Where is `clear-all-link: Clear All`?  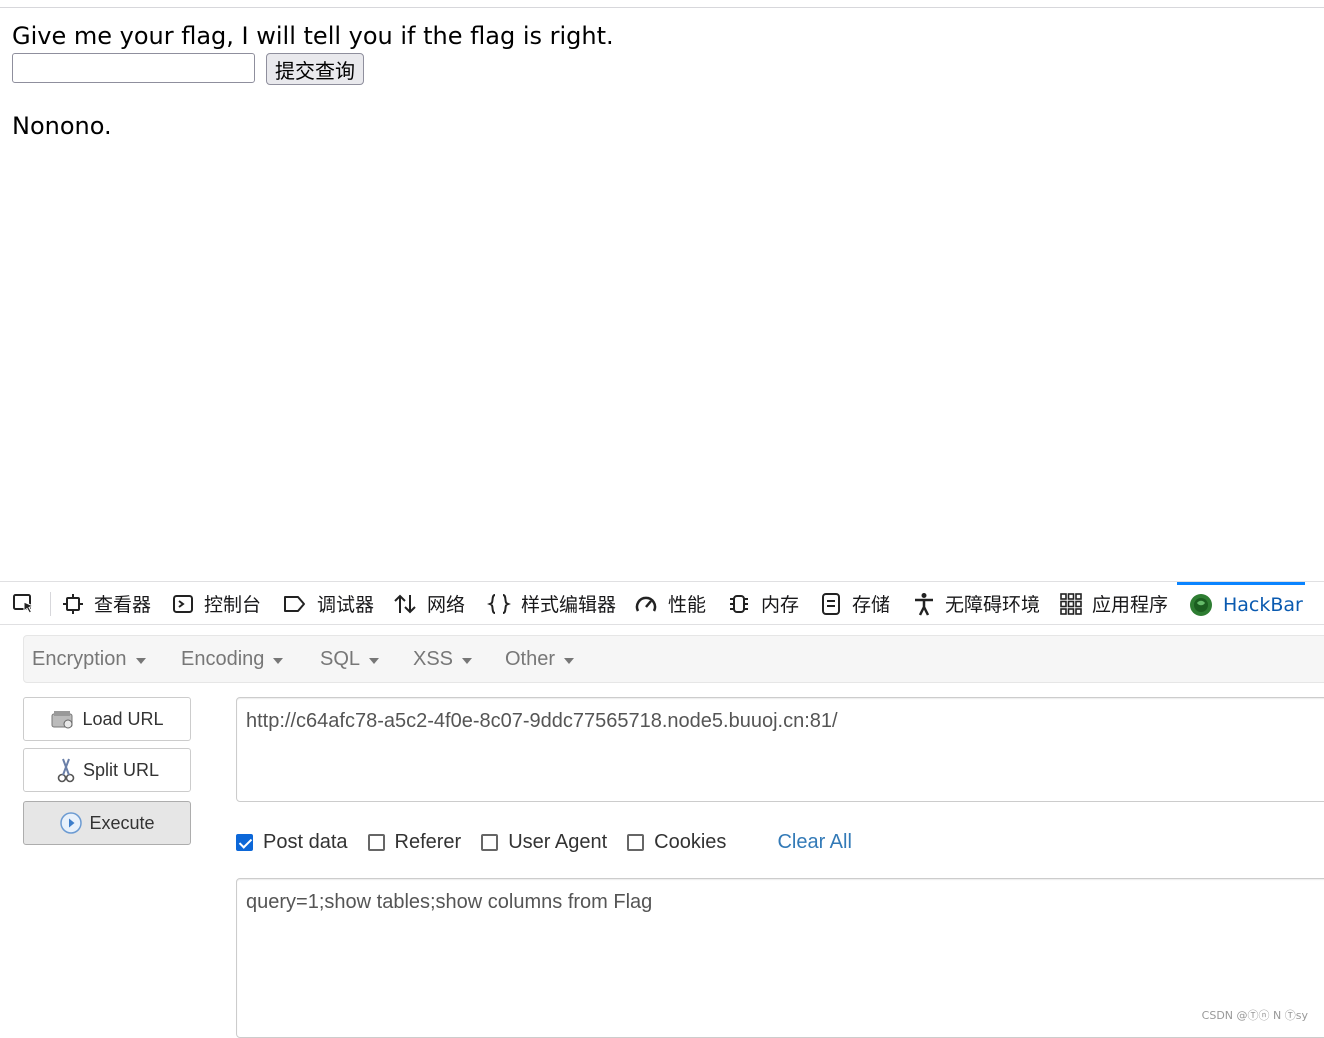
clear-all-link: Clear All is located at coordinates (814, 842).